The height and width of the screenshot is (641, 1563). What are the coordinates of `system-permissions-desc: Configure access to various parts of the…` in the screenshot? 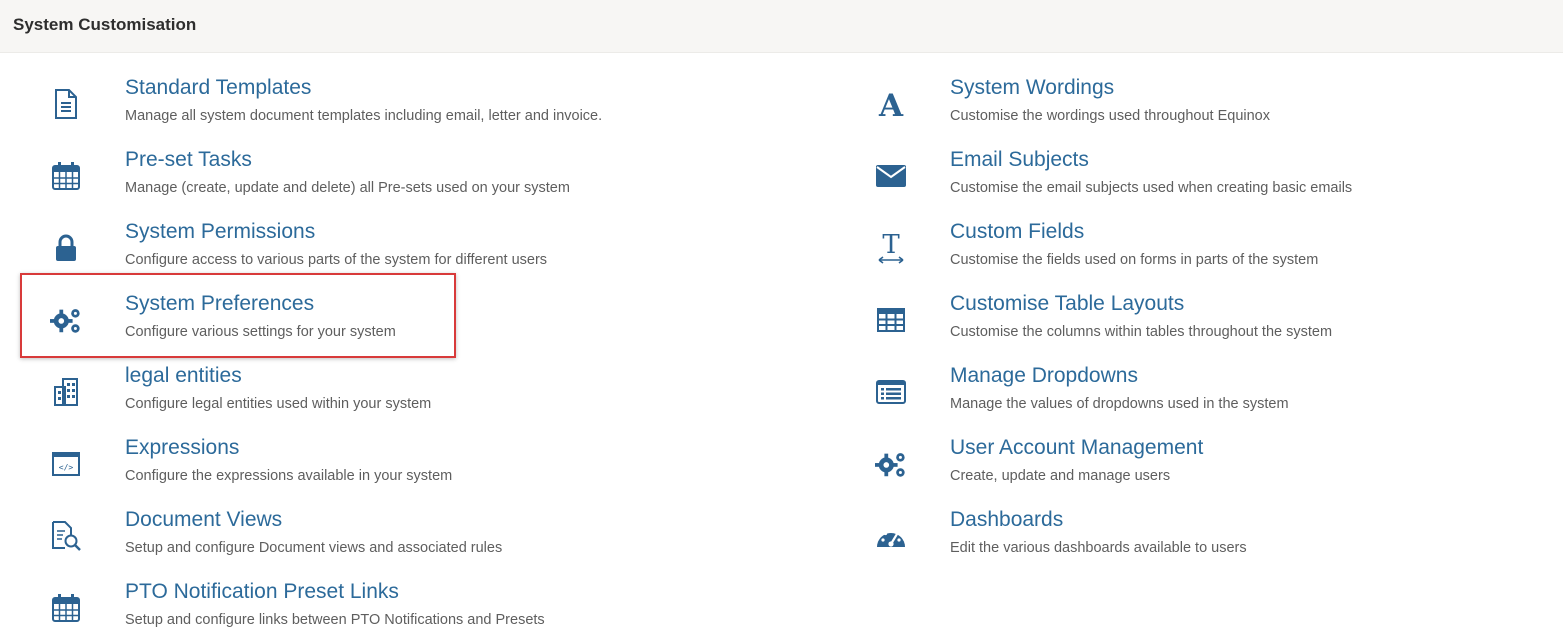 It's located at (336, 260).